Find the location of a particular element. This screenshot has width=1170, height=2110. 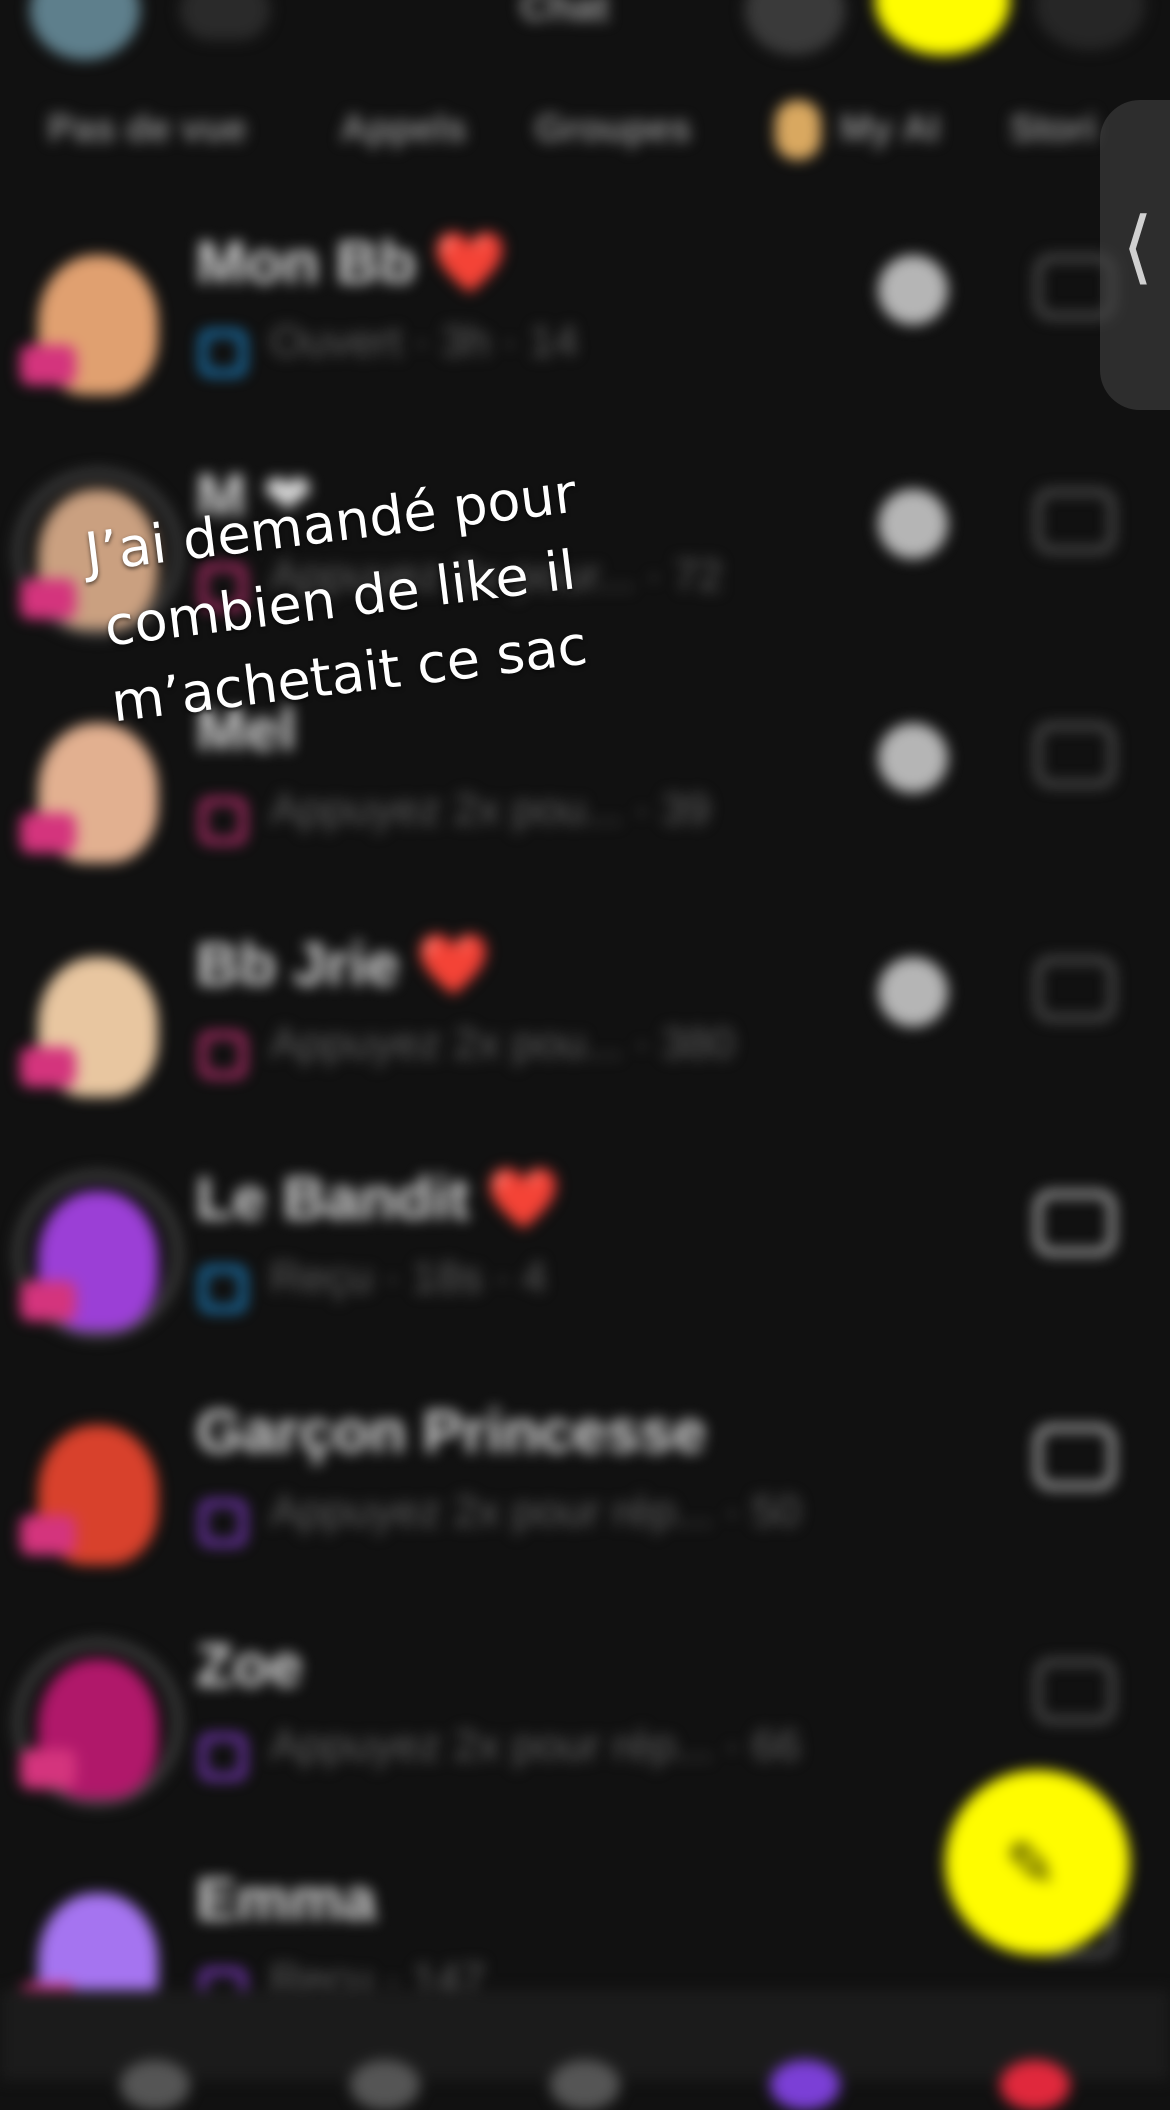

chat-status: Appuyez 2x pou... · 380 is located at coordinates (502, 1043).